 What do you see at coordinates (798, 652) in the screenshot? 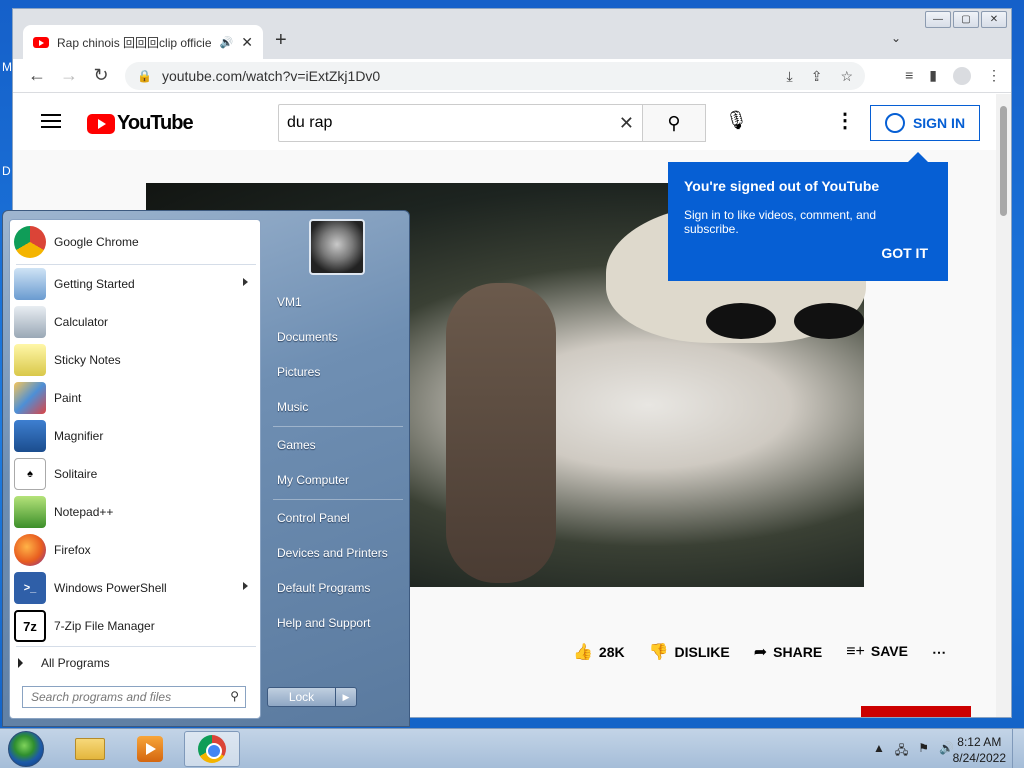
I see `share-label: SHARE` at bounding box center [798, 652].